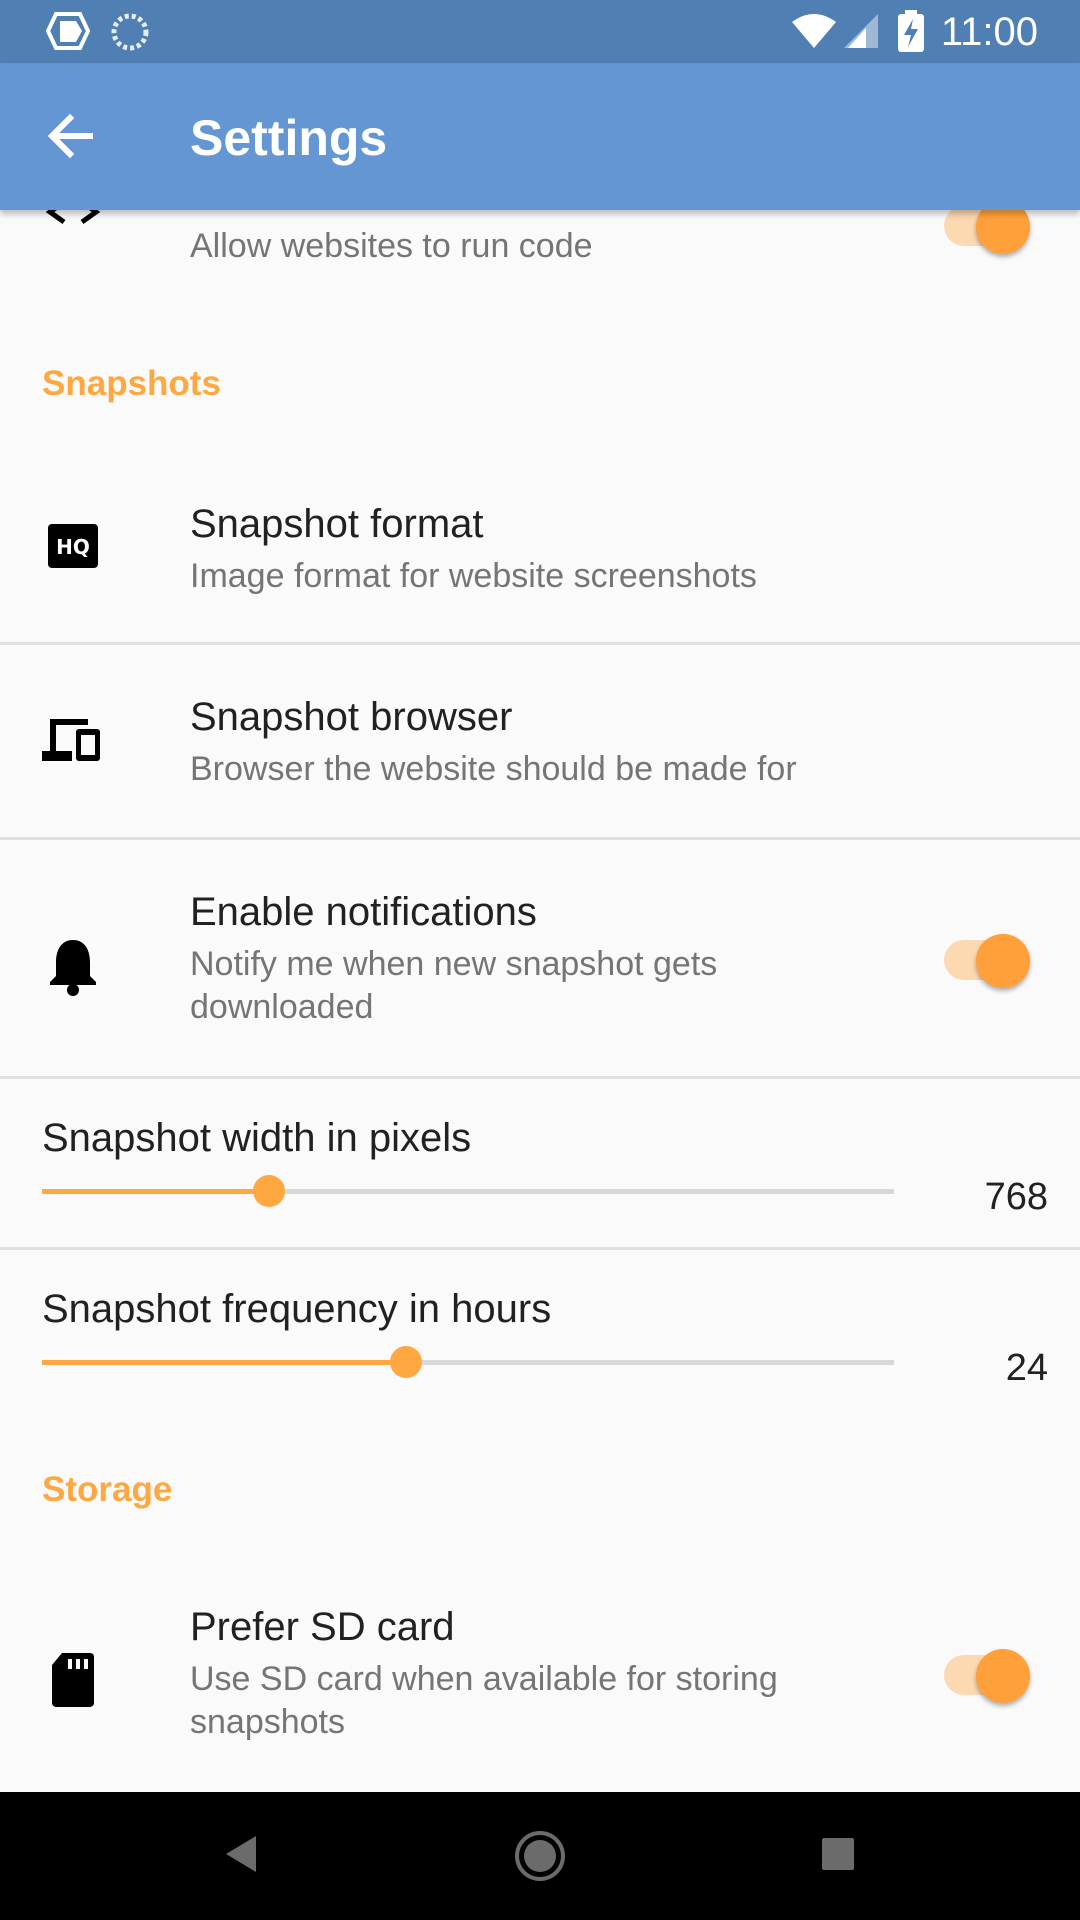 The width and height of the screenshot is (1080, 1920). Describe the element at coordinates (989, 32) in the screenshot. I see `status-time: 11:00` at that location.